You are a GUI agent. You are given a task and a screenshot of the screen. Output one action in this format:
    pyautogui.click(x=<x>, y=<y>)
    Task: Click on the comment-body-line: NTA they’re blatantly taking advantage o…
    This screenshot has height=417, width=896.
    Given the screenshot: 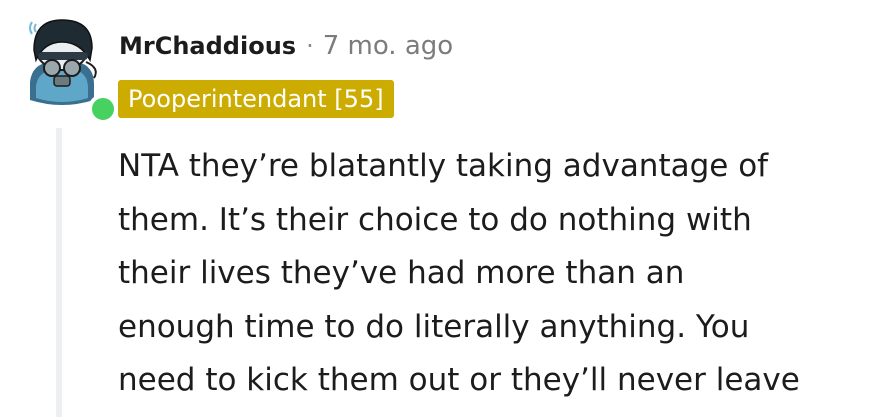 What is the action you would take?
    pyautogui.click(x=443, y=166)
    